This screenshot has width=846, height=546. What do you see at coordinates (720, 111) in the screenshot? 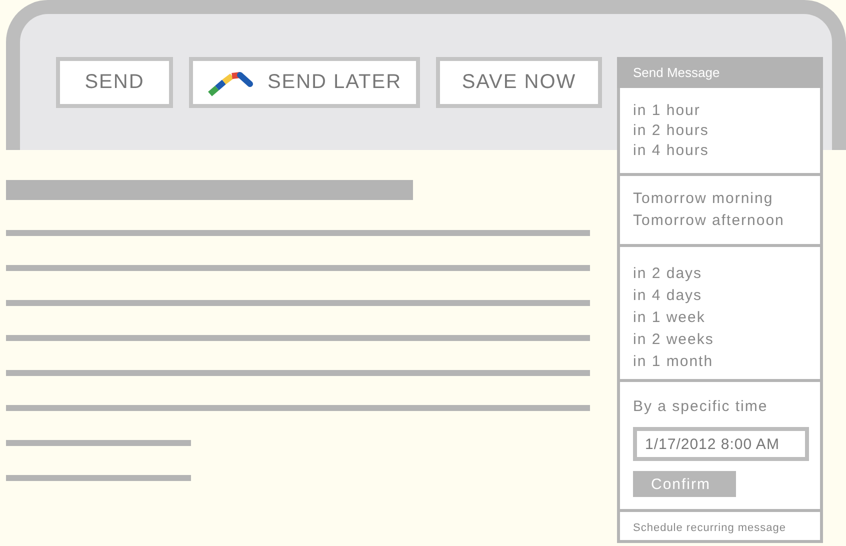
I see `menu-item: in 1 hour` at bounding box center [720, 111].